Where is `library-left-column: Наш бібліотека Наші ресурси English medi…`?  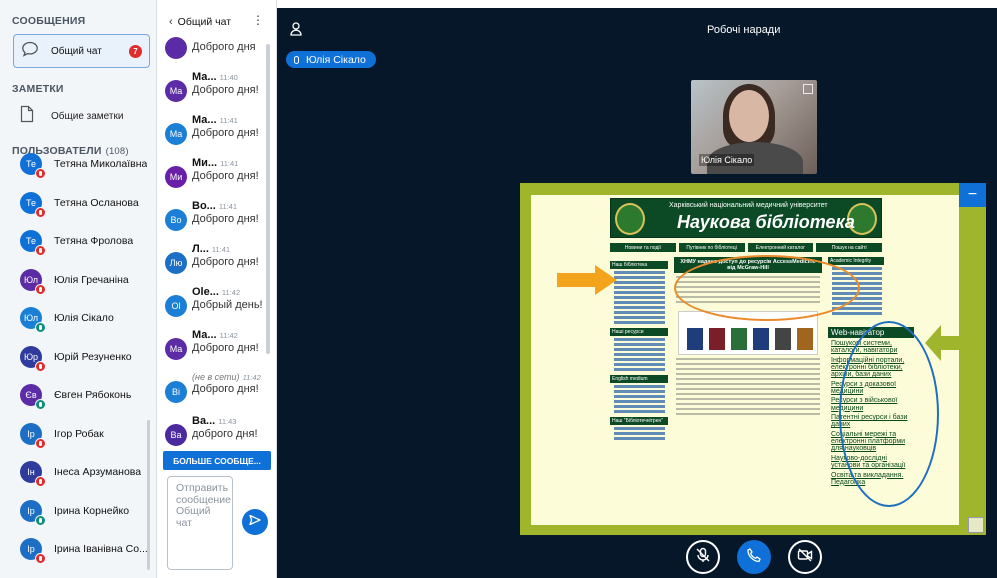
library-left-column: Наш бібліотека Наші ресурси English medi… is located at coordinates (639, 348).